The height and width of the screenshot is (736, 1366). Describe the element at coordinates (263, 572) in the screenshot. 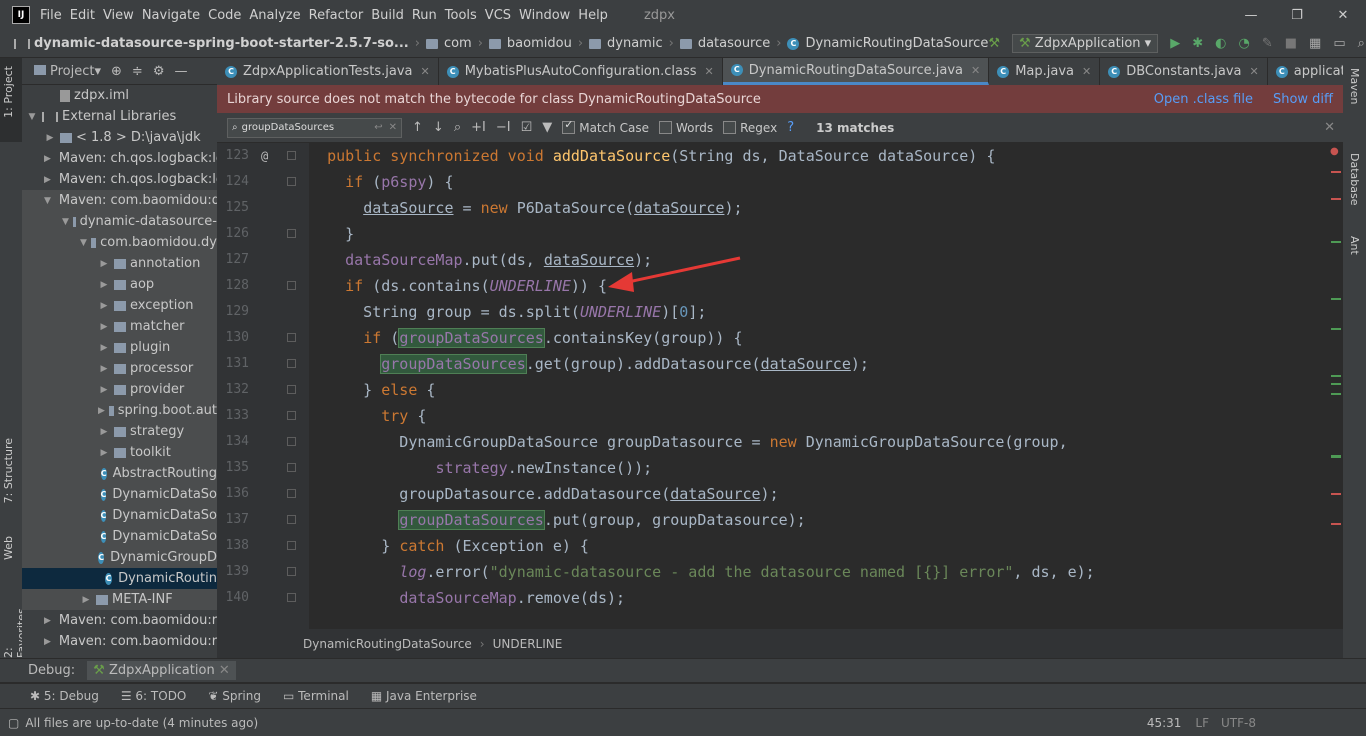

I see `line-number: 139` at that location.